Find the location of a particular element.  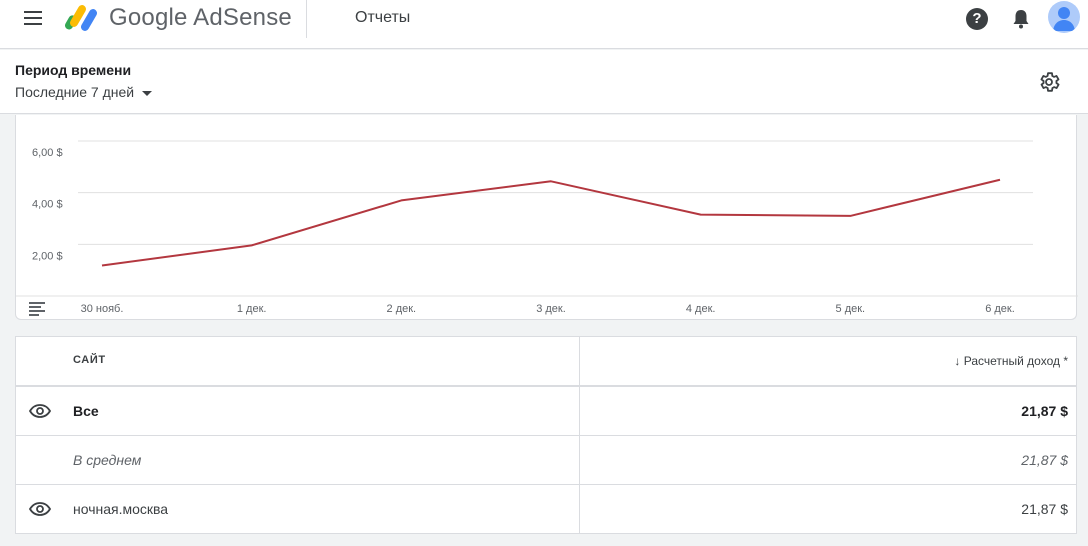

x-tick-label: 1 дек. is located at coordinates (252, 309).